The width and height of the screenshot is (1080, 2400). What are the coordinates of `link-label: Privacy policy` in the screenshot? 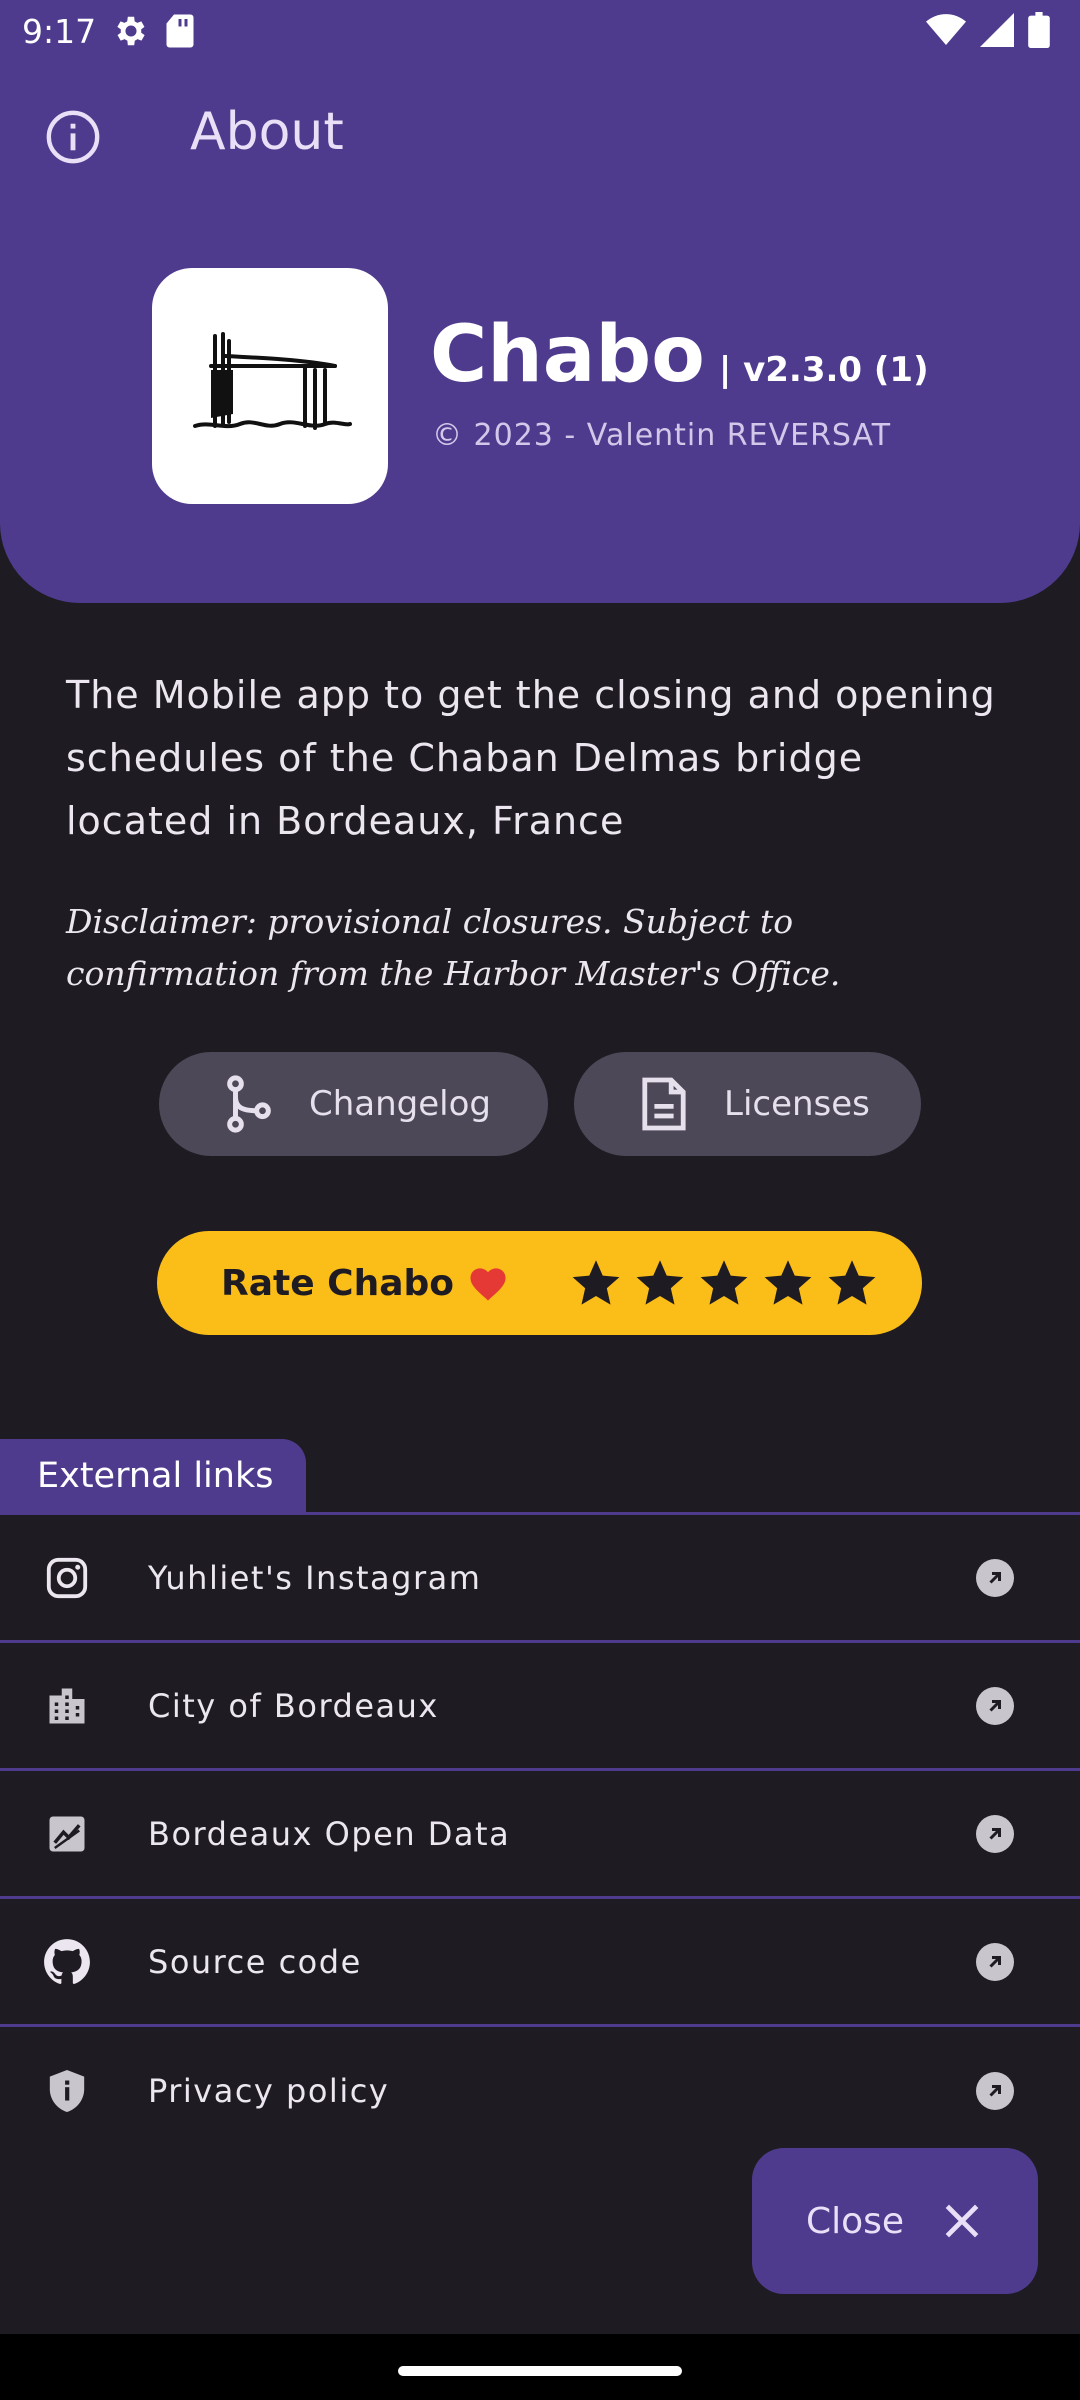 It's located at (269, 2091).